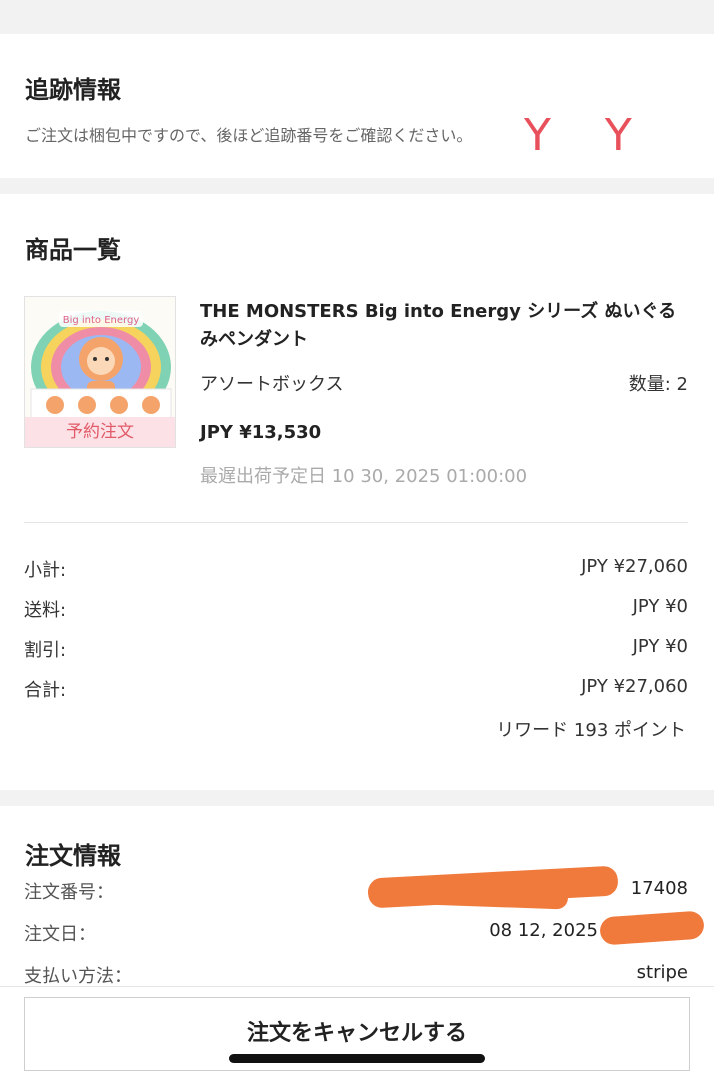 This screenshot has width=714, height=1080. I want to click on payment-method-label: 支払い方法：, so click(78, 976).